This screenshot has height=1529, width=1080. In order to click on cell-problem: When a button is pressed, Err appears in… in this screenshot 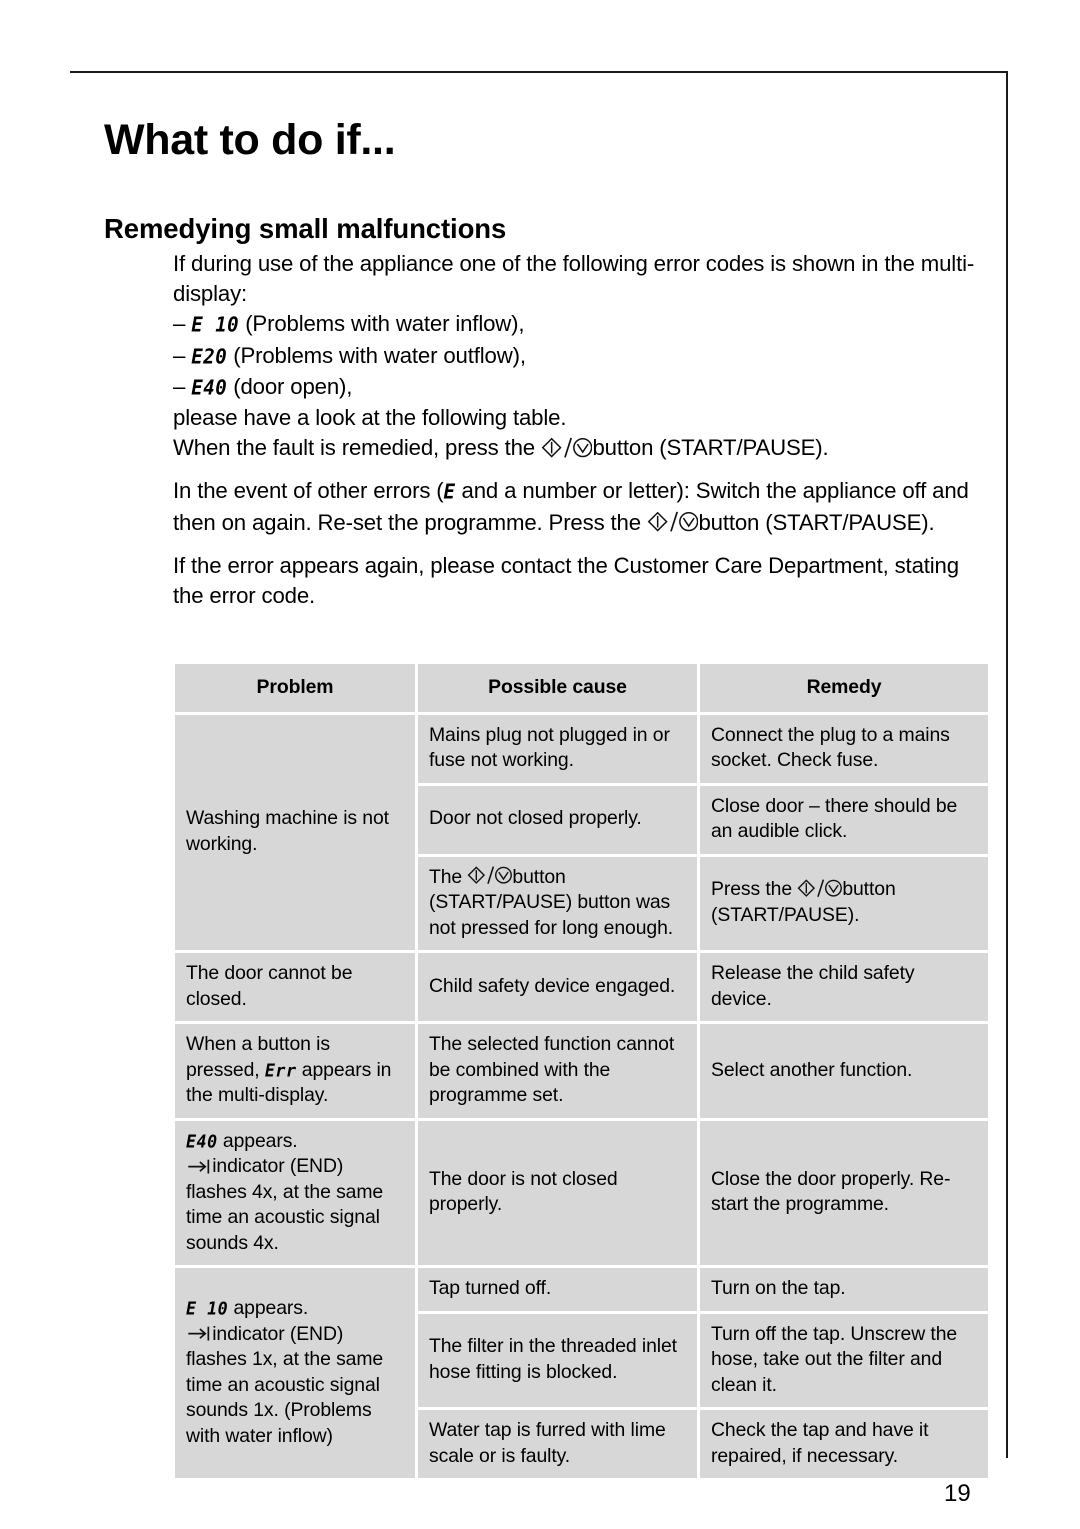, I will do `click(295, 1071)`.